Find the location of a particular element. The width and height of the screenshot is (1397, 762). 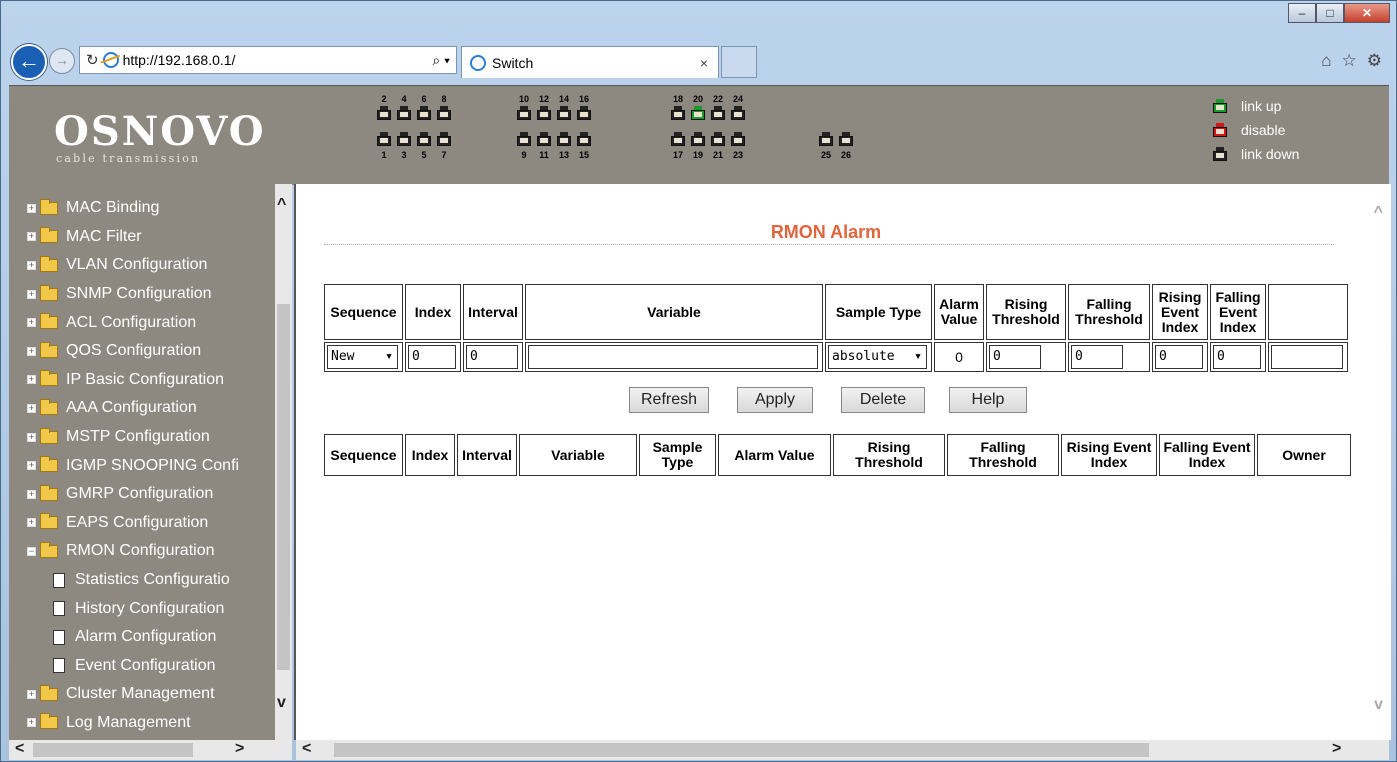

rising-threshold-input: 0 is located at coordinates (1015, 357).